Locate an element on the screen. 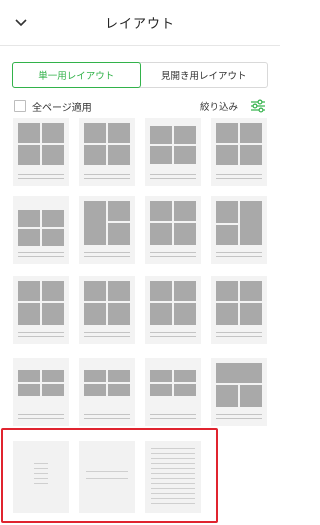  layout-text-full-page is located at coordinates (173, 477).